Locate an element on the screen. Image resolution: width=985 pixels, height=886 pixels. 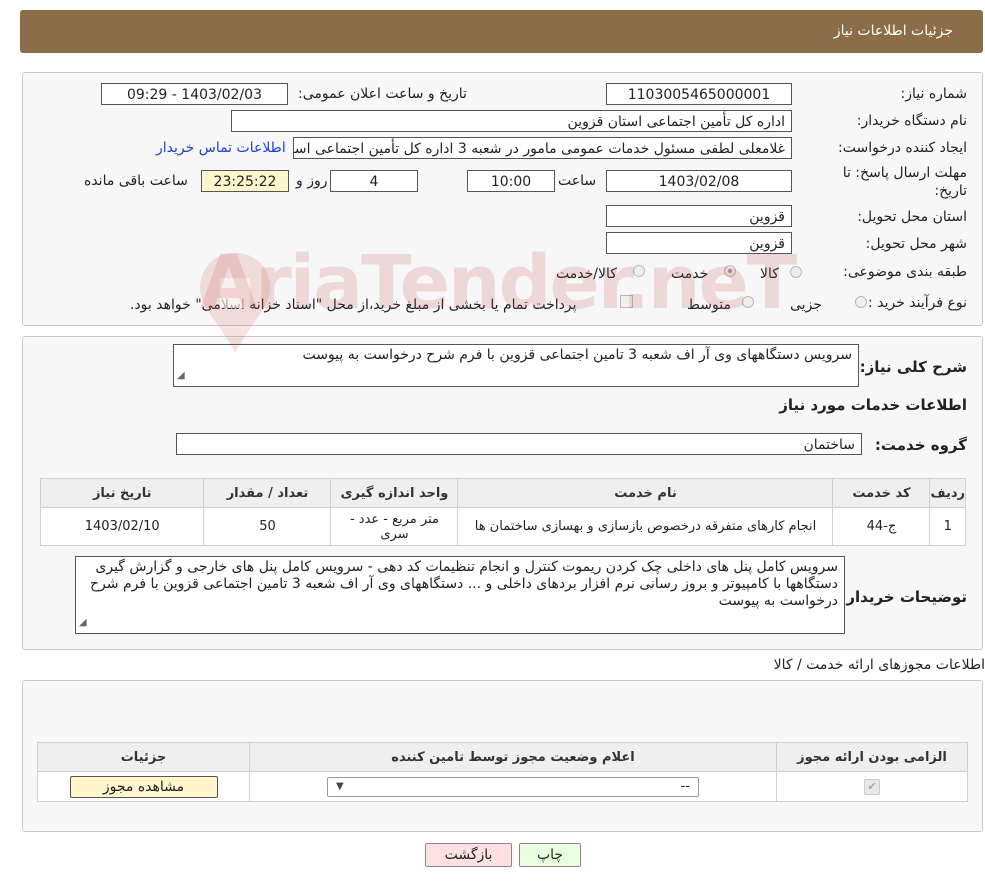
cell-qty: 50 is located at coordinates (267, 526).